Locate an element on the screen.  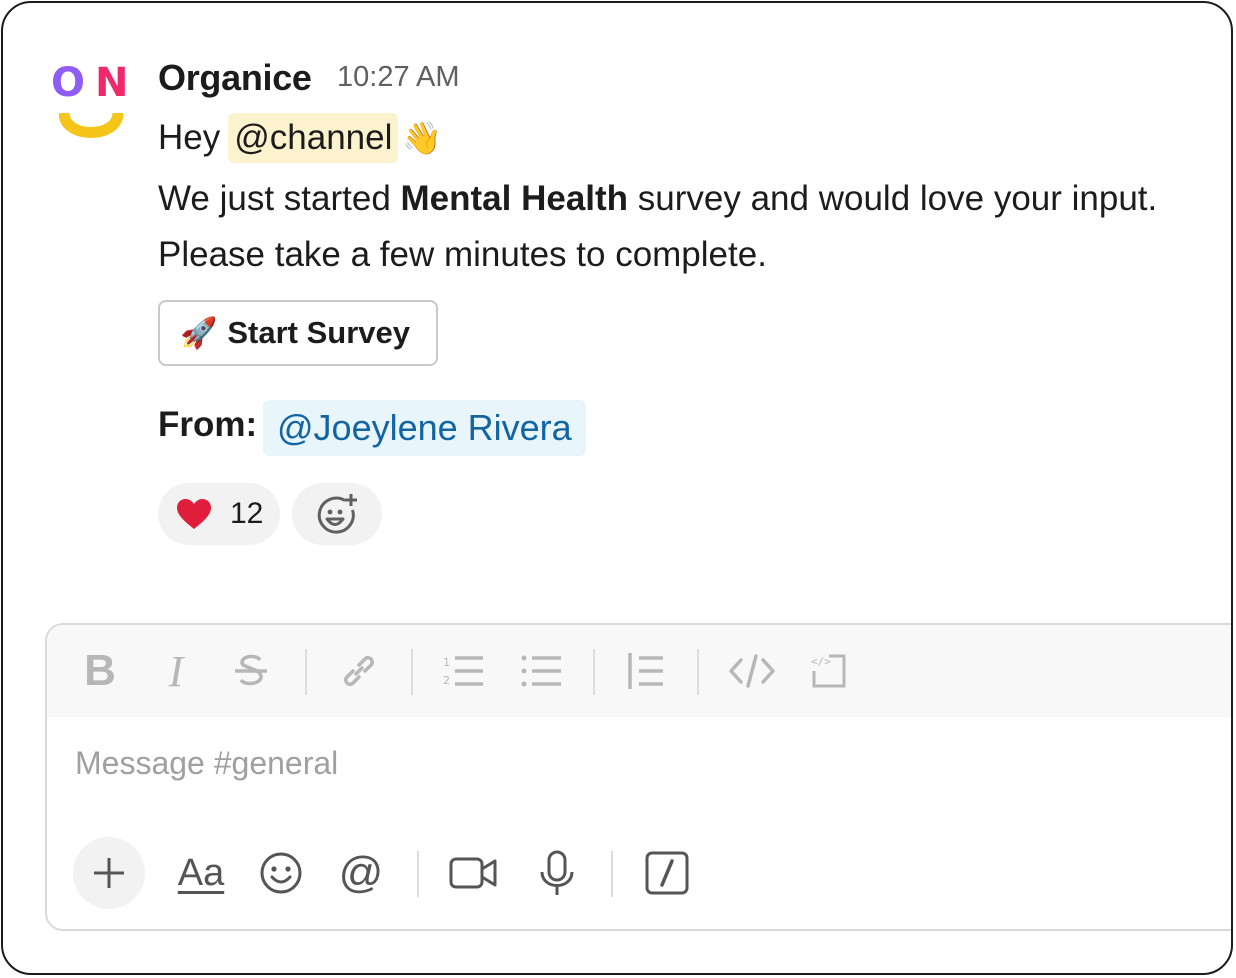
wave-emoji-icon: 👋 is located at coordinates (422, 138).